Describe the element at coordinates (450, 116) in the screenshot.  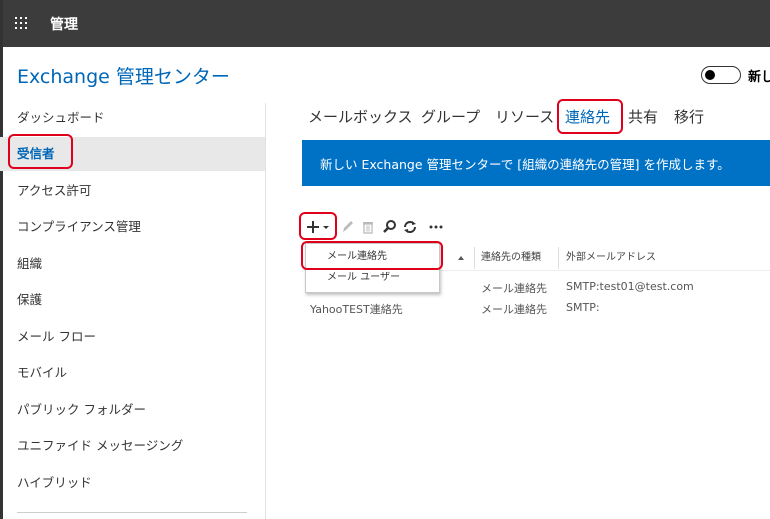
I see `tab-groups: グループ` at that location.